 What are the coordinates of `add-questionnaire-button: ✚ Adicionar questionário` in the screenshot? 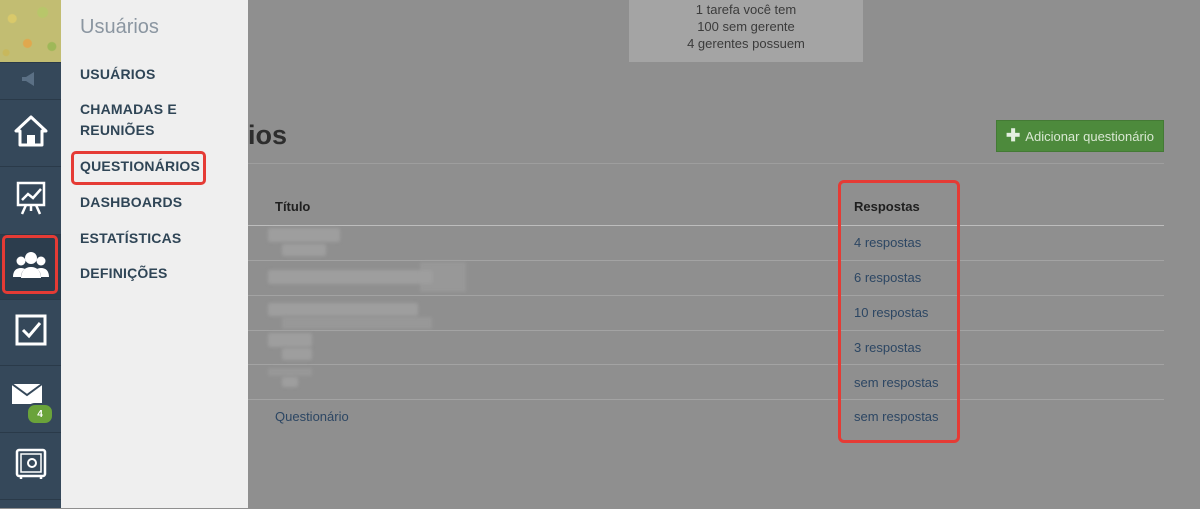 It's located at (1080, 136).